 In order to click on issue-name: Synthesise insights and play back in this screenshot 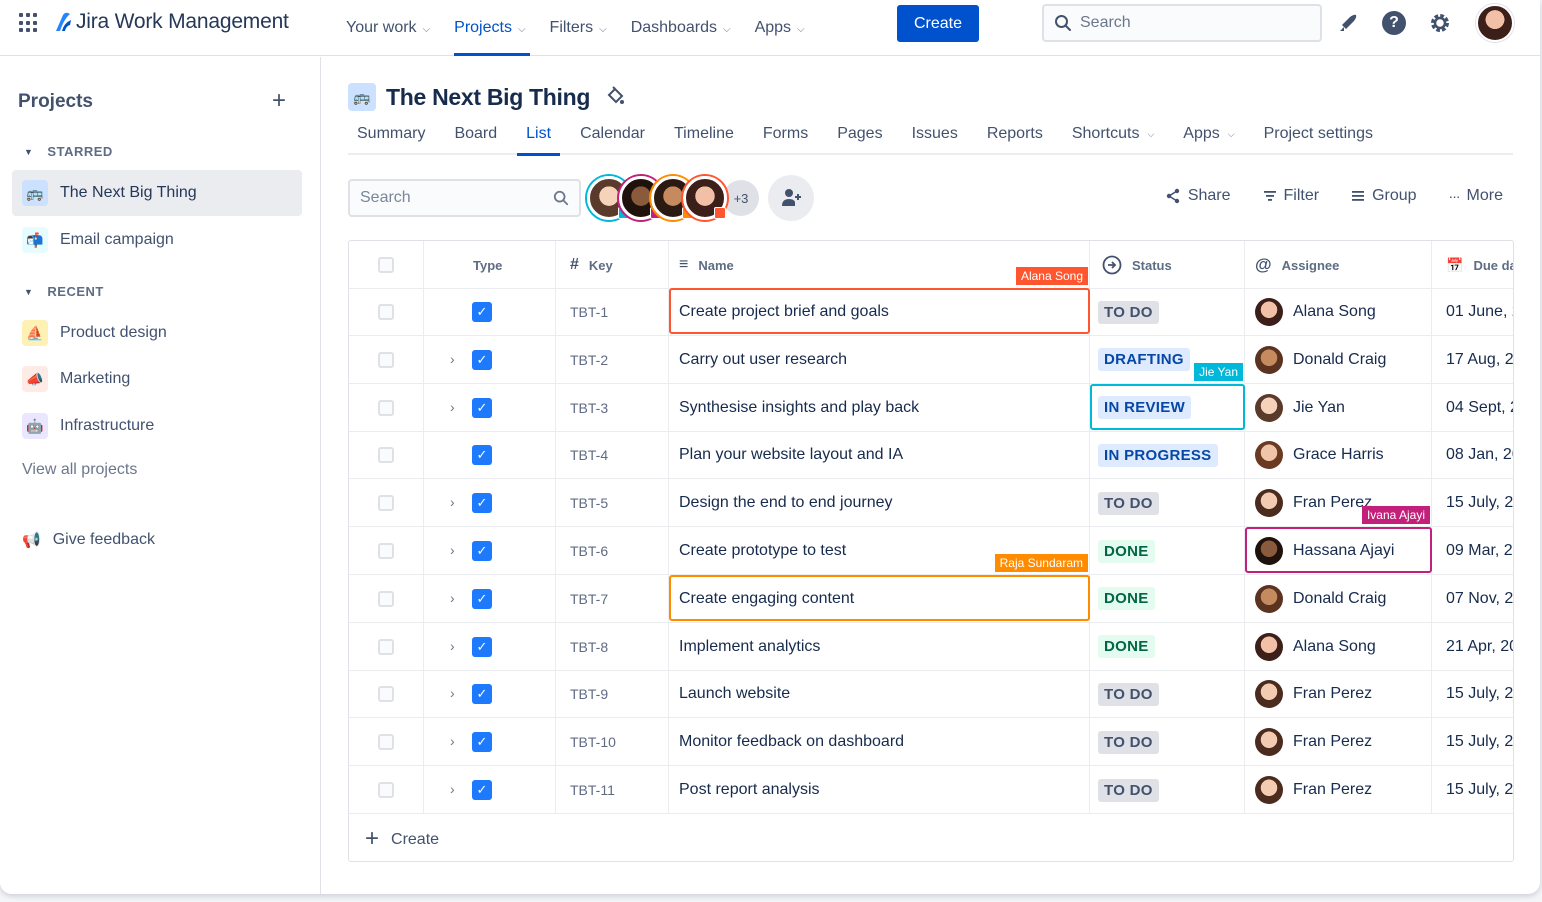, I will do `click(879, 407)`.